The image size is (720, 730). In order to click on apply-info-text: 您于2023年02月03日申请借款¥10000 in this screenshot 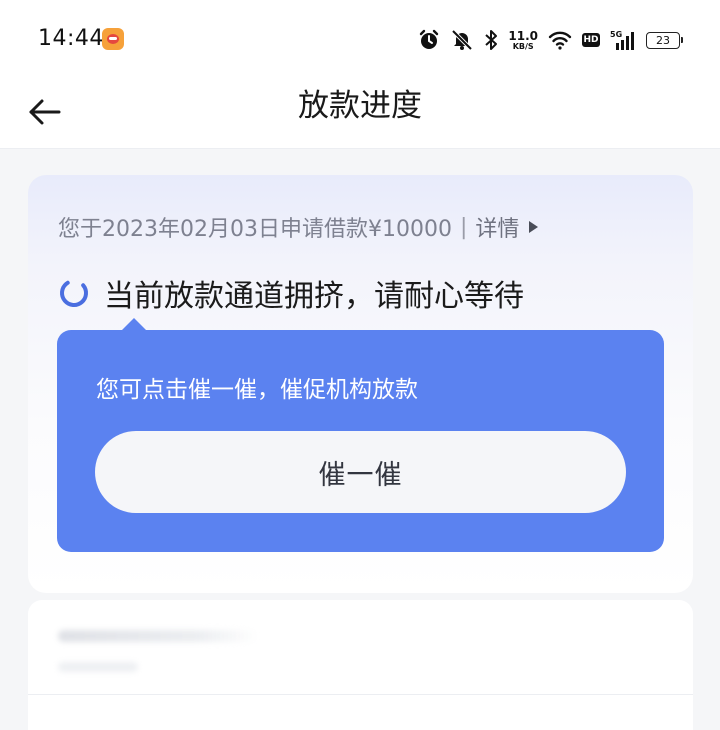, I will do `click(255, 229)`.